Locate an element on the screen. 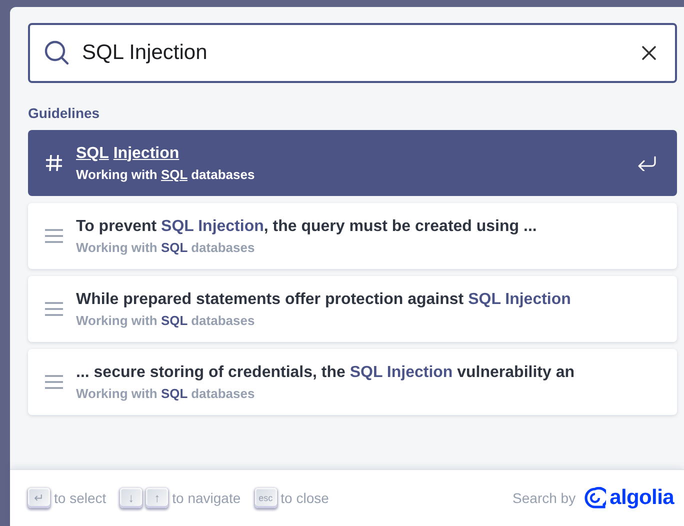 Image resolution: width=684 pixels, height=526 pixels. shortcut-label: to navigate is located at coordinates (206, 498).